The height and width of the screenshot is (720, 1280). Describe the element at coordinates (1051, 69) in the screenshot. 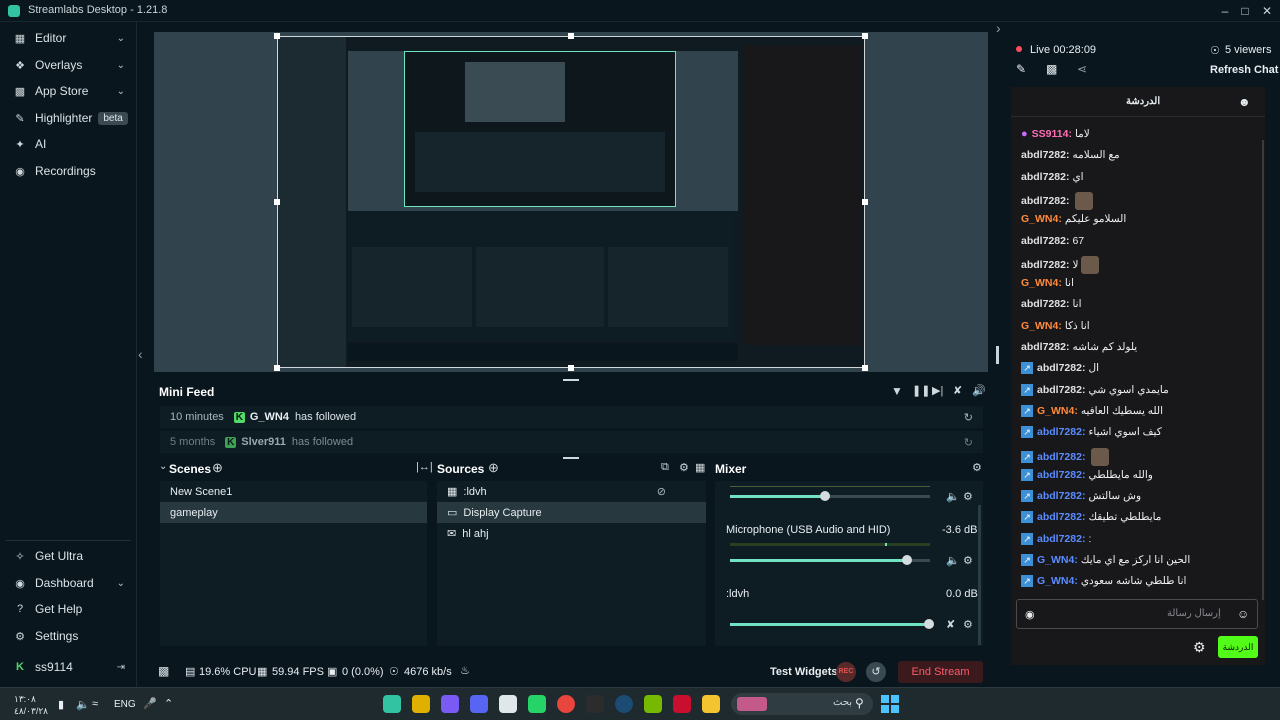

I see `clipboard-icon: ▩` at that location.